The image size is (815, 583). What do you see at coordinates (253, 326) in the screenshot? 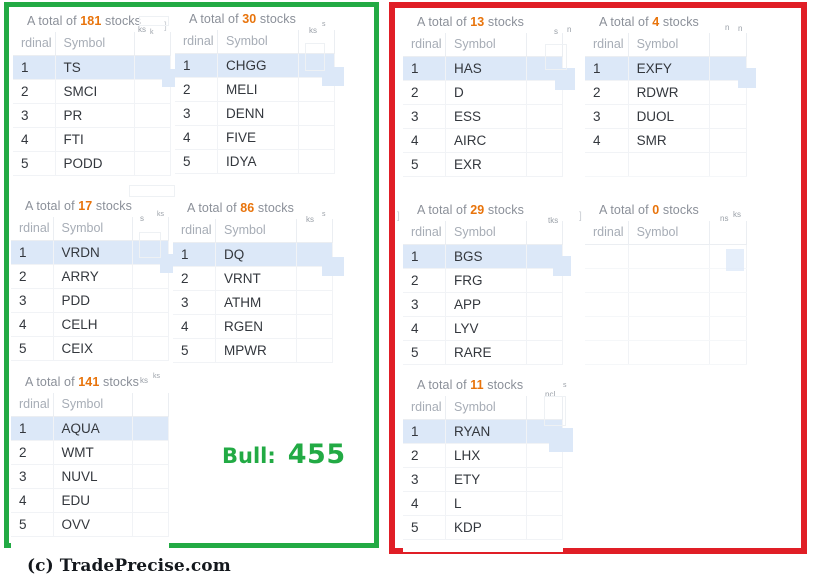
I see `table-row: 4 RGEN` at bounding box center [253, 326].